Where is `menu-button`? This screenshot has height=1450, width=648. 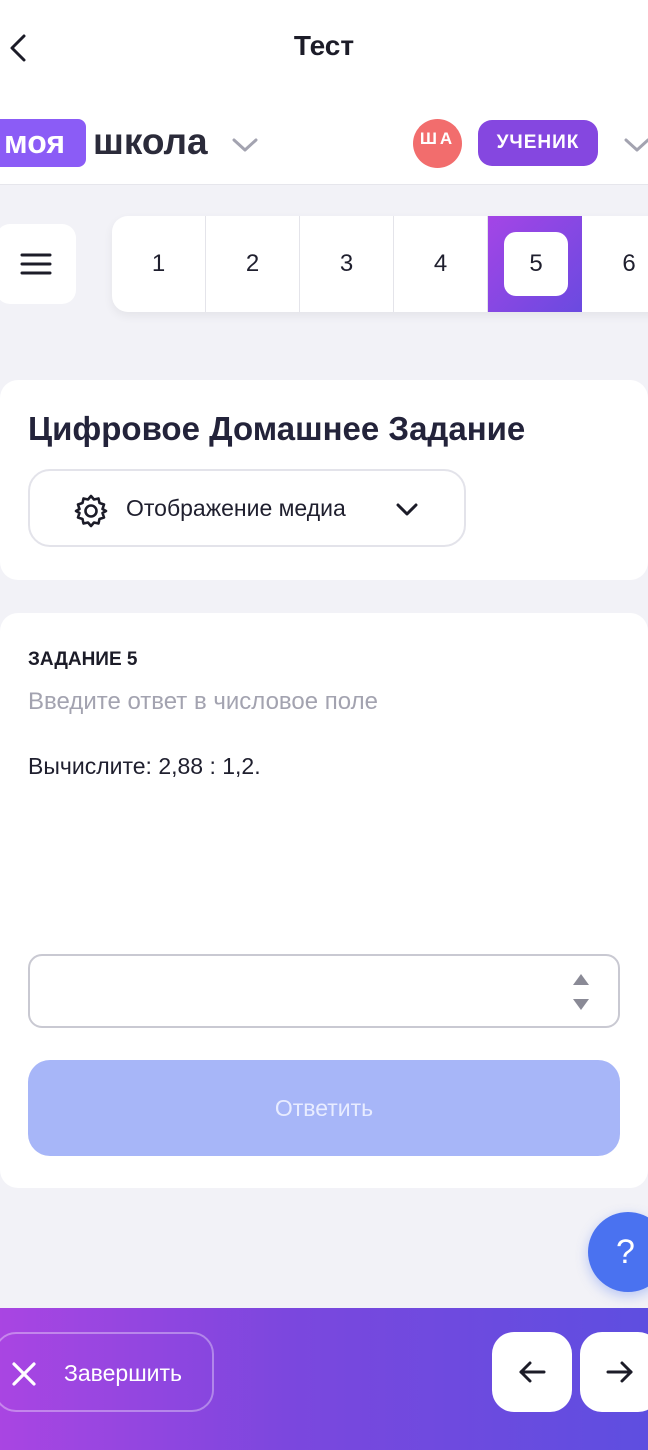 menu-button is located at coordinates (38, 264).